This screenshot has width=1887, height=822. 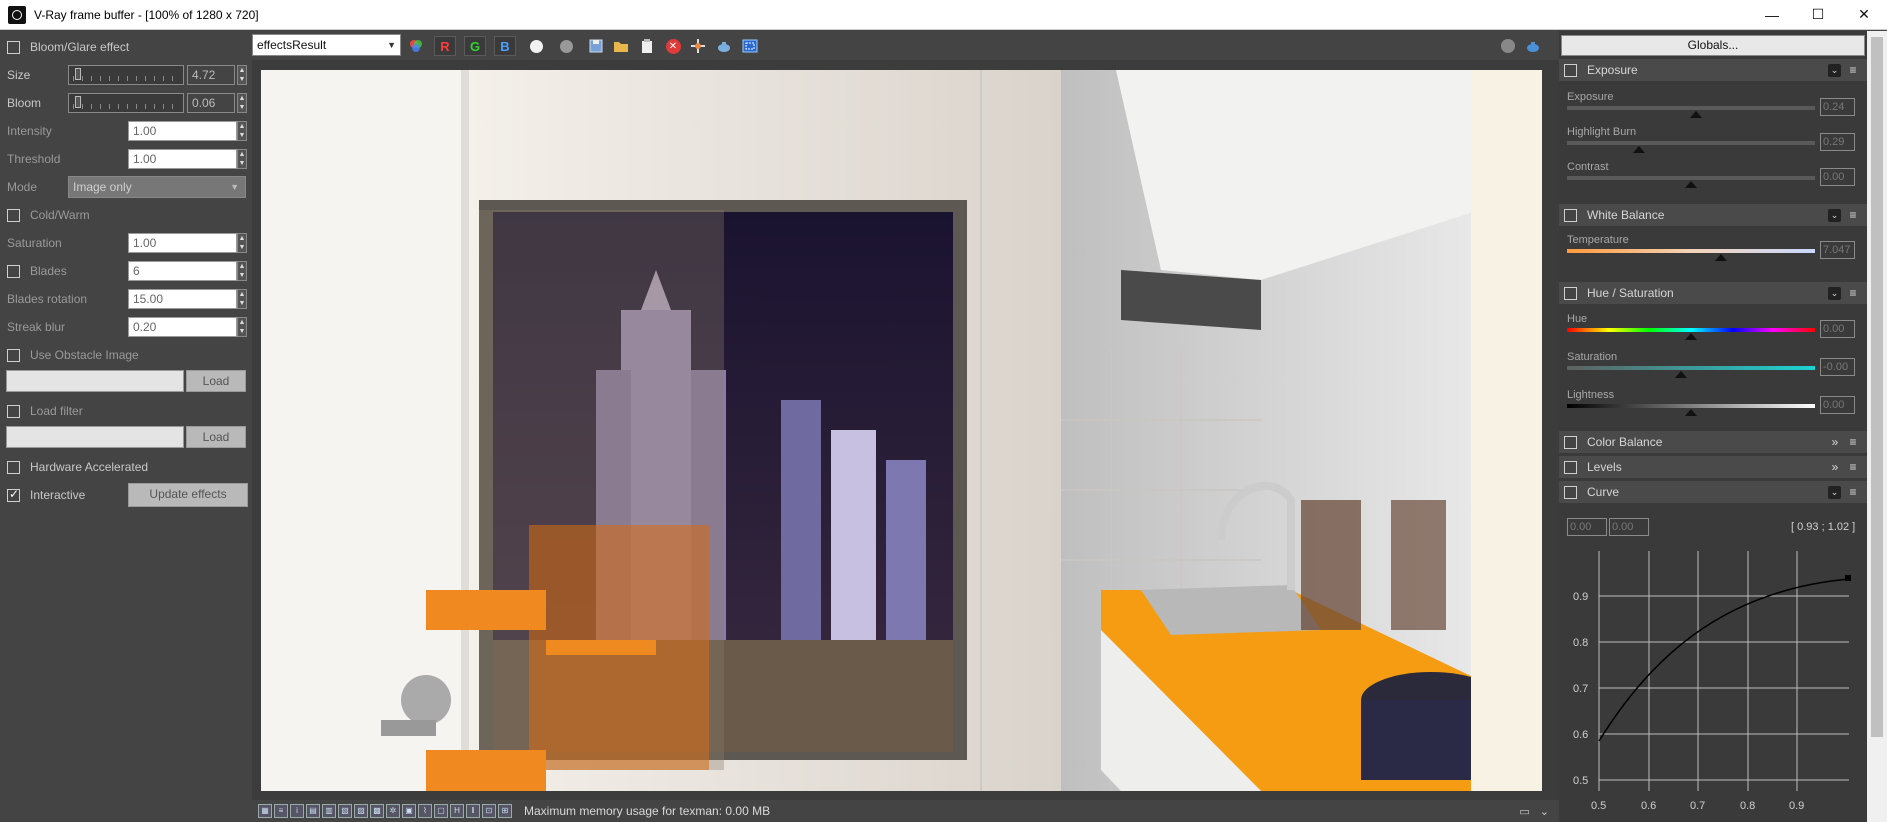 What do you see at coordinates (505, 811) in the screenshot?
I see `grid-icon: ⊞` at bounding box center [505, 811].